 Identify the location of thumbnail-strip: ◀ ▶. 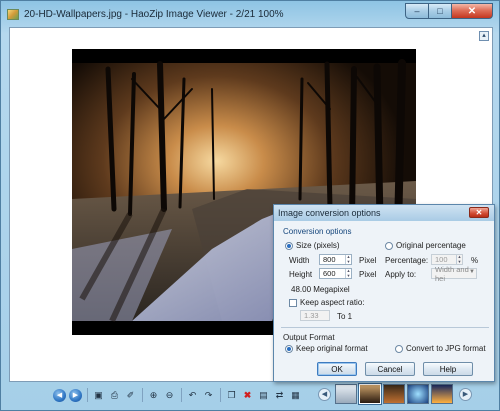
(395, 394).